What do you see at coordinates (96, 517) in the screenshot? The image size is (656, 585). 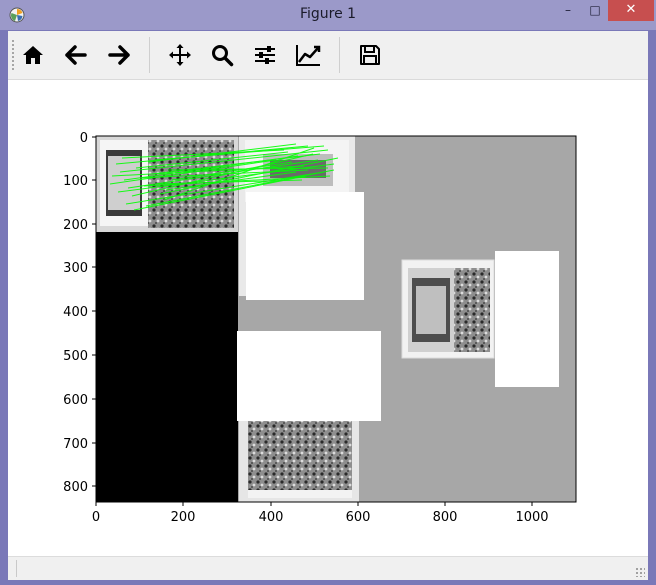 I see `x-tick-label: 0` at bounding box center [96, 517].